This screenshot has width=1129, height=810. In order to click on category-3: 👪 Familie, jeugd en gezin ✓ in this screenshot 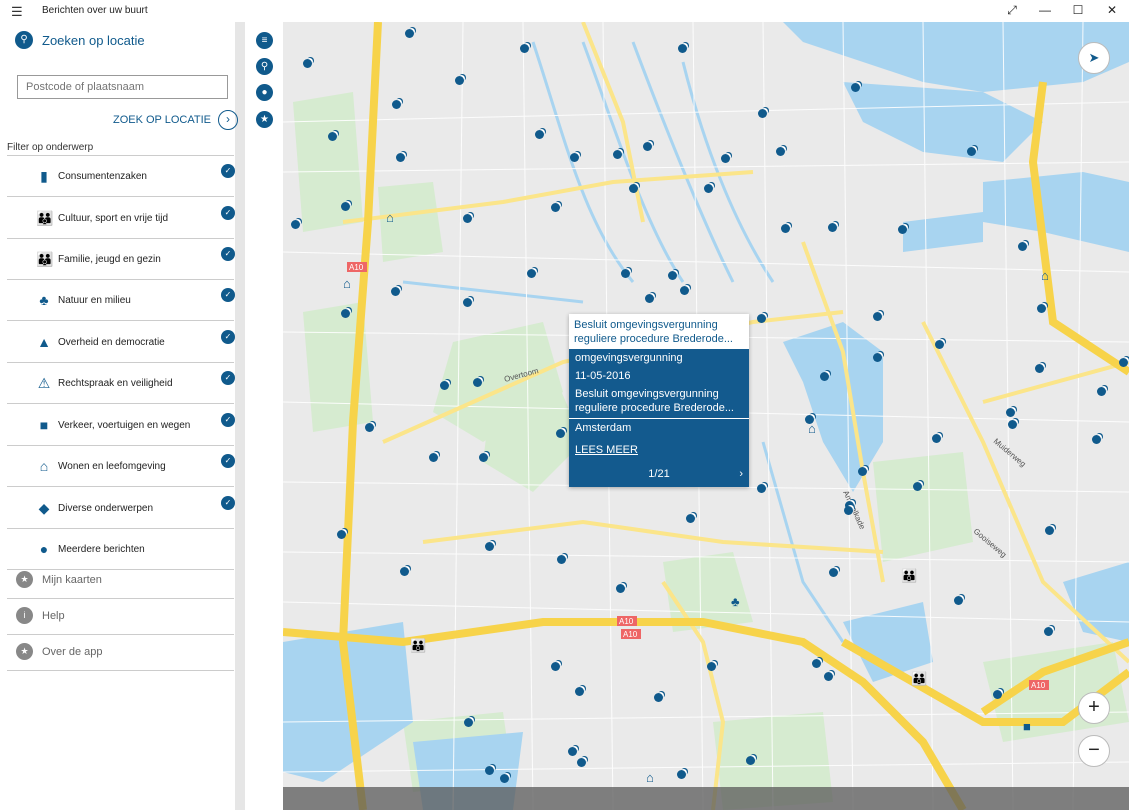, I will do `click(132, 259)`.